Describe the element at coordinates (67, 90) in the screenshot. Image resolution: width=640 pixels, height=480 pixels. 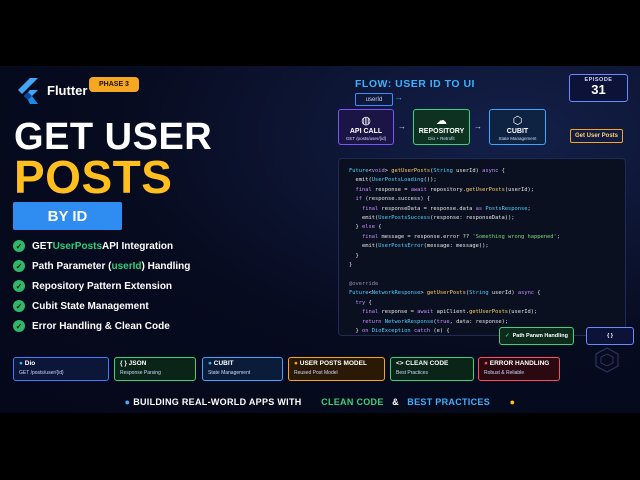
I see `brand-name: Flutter` at that location.